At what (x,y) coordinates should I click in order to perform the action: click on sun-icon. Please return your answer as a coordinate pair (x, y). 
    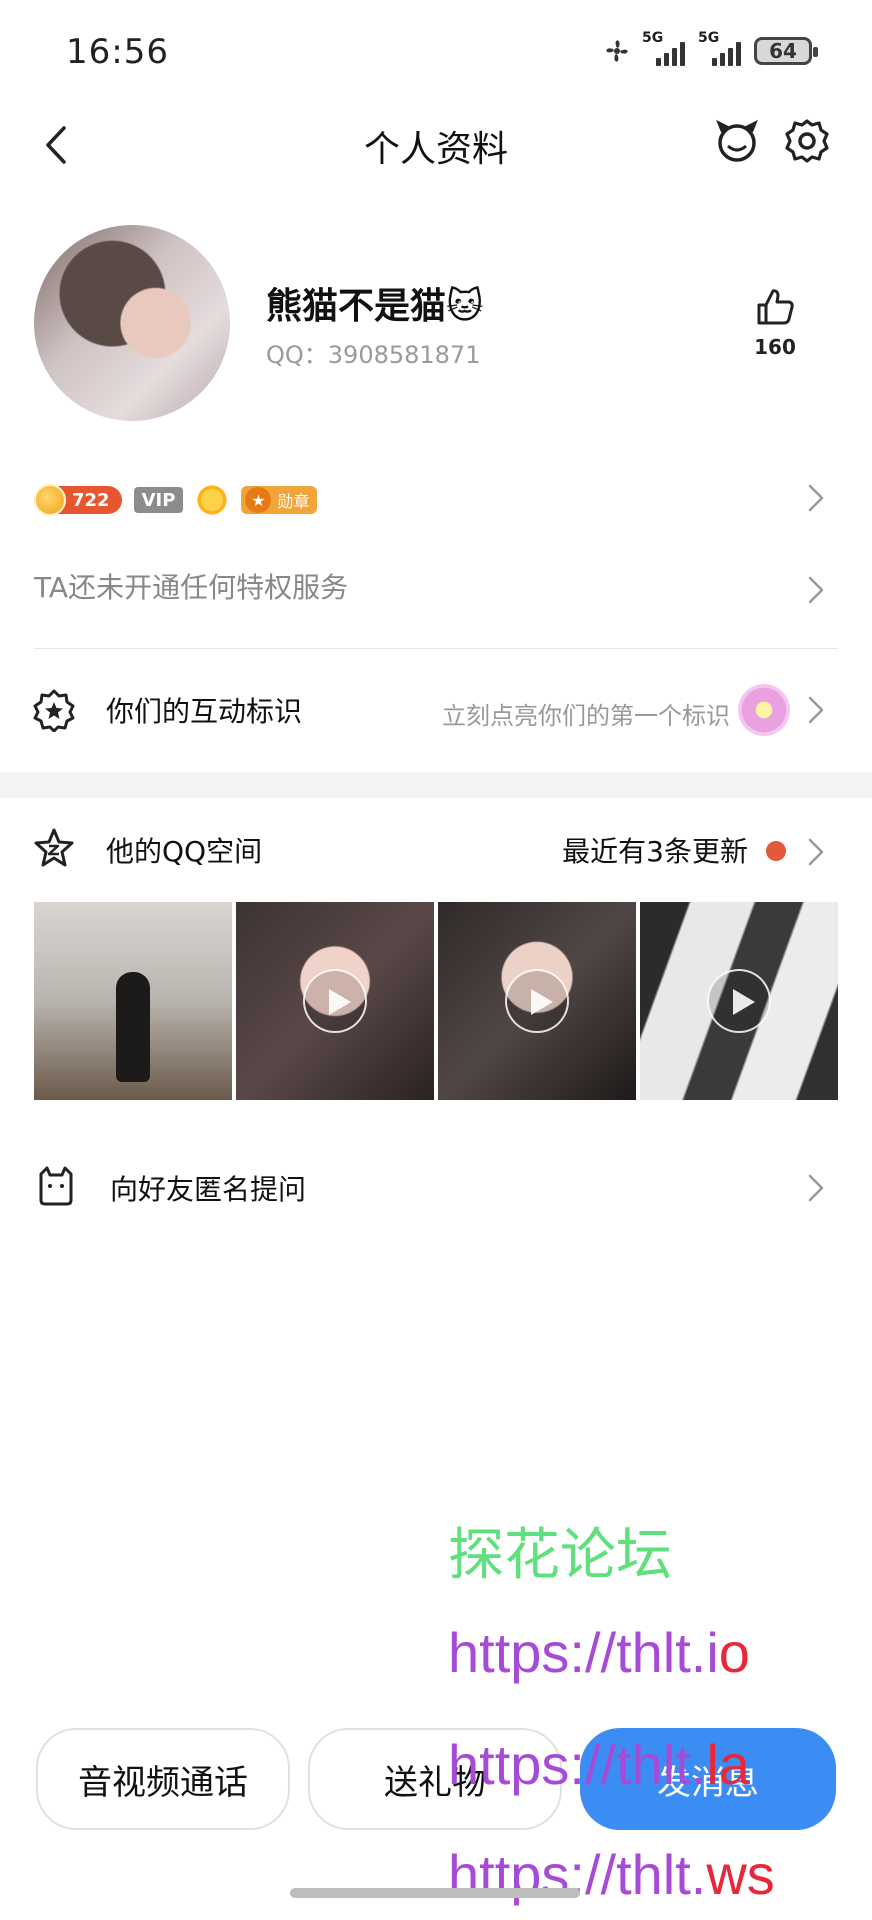
    Looking at the image, I should click on (212, 500).